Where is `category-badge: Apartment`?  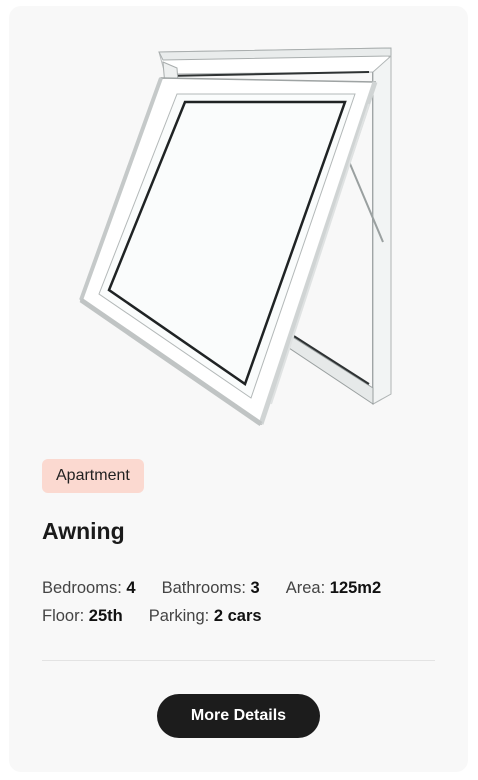 category-badge: Apartment is located at coordinates (93, 476).